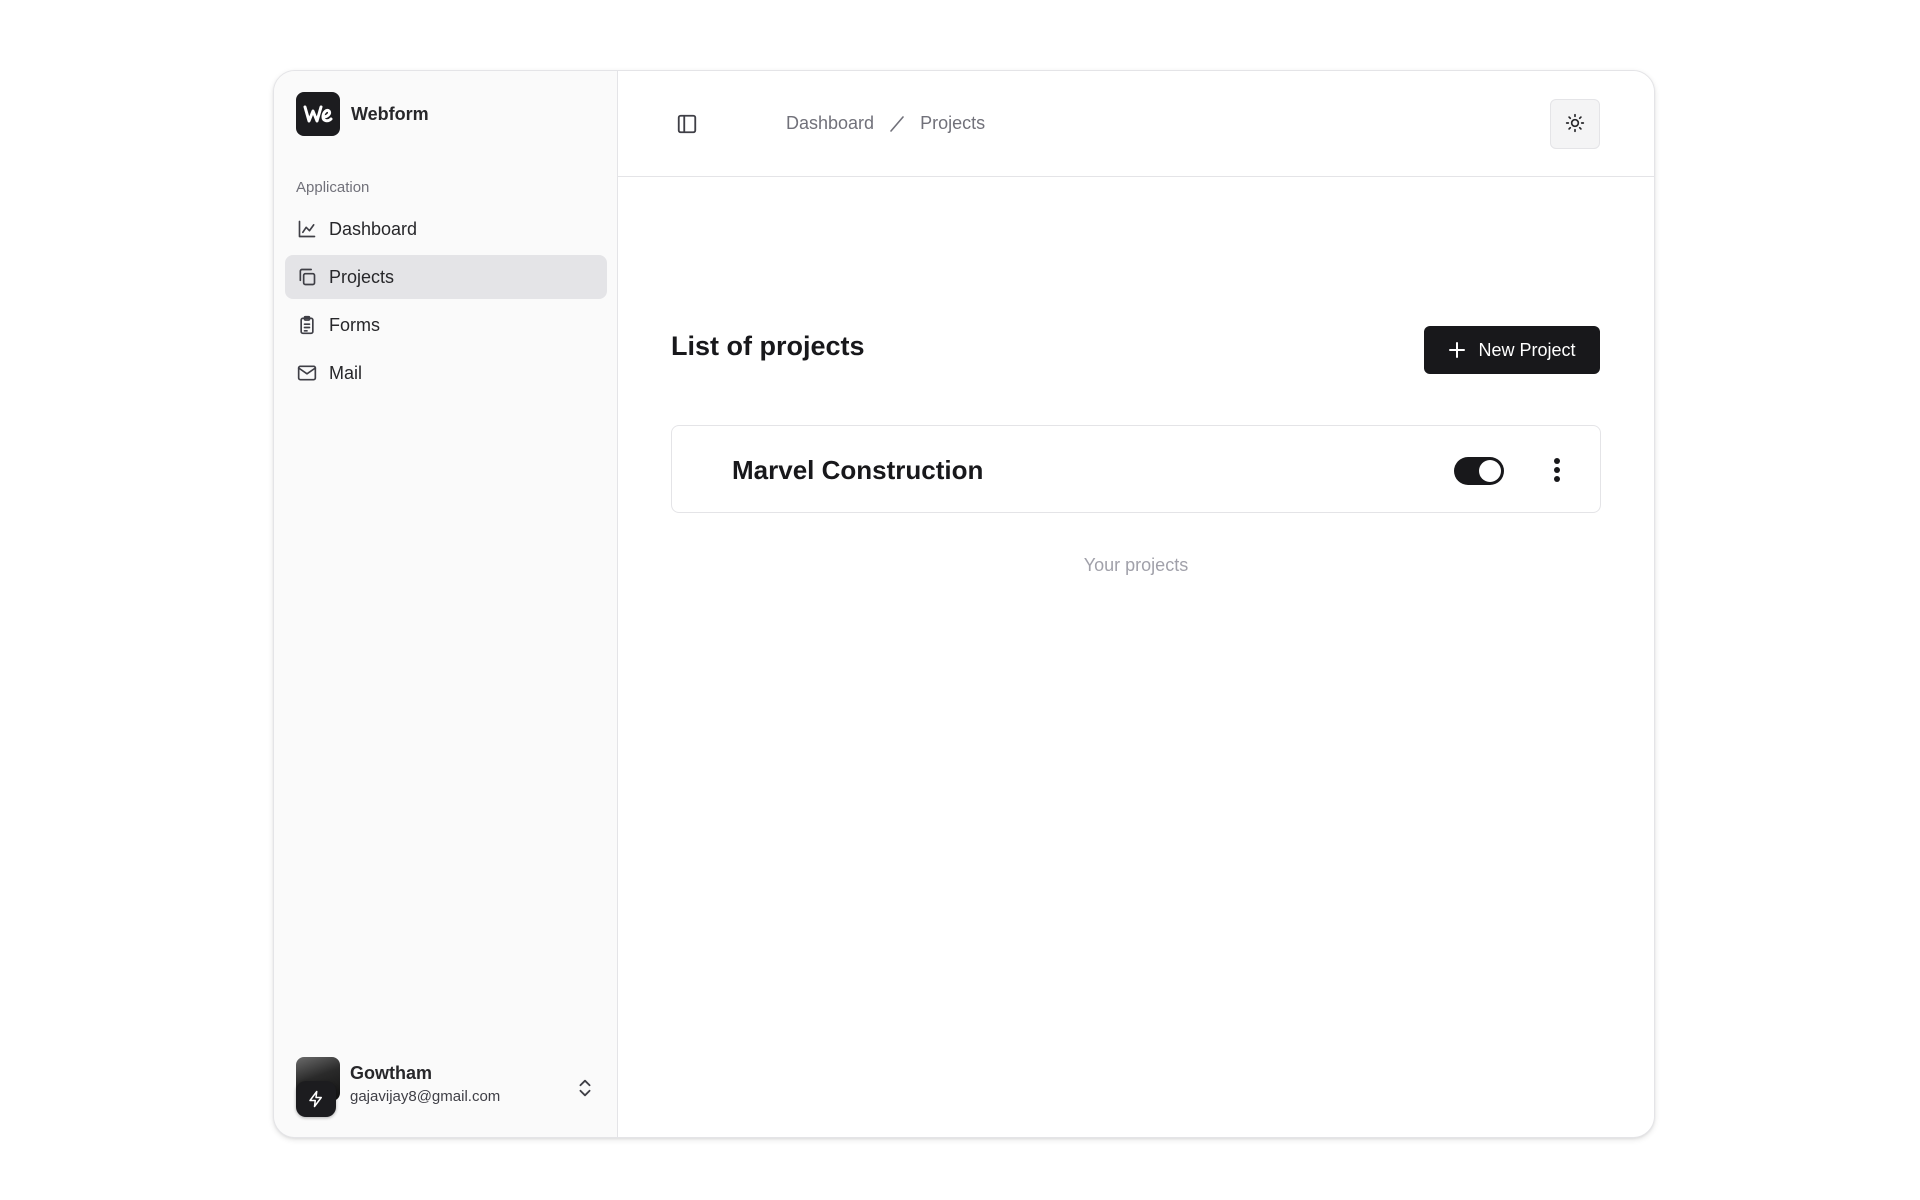 The width and height of the screenshot is (1920, 1200). What do you see at coordinates (333, 187) in the screenshot?
I see `sidebar-group-label: Application` at bounding box center [333, 187].